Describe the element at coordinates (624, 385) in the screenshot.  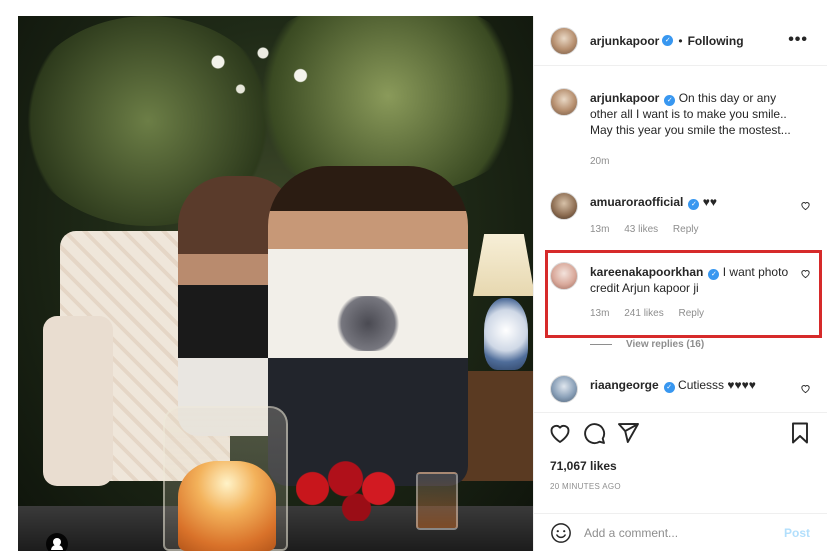
I see `commenter-username: riaangeorge` at that location.